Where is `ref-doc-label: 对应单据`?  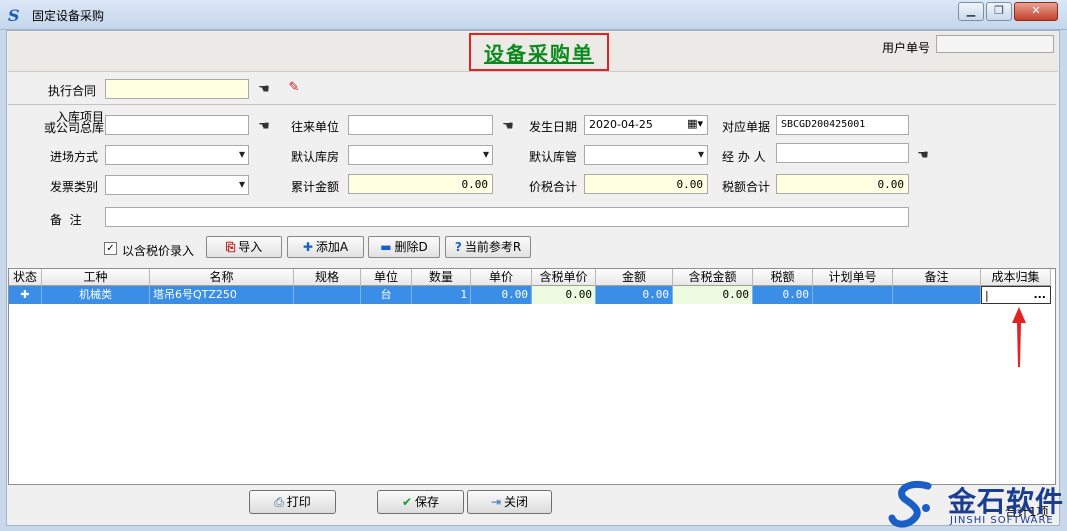
ref-doc-label: 对应单据 is located at coordinates (746, 127).